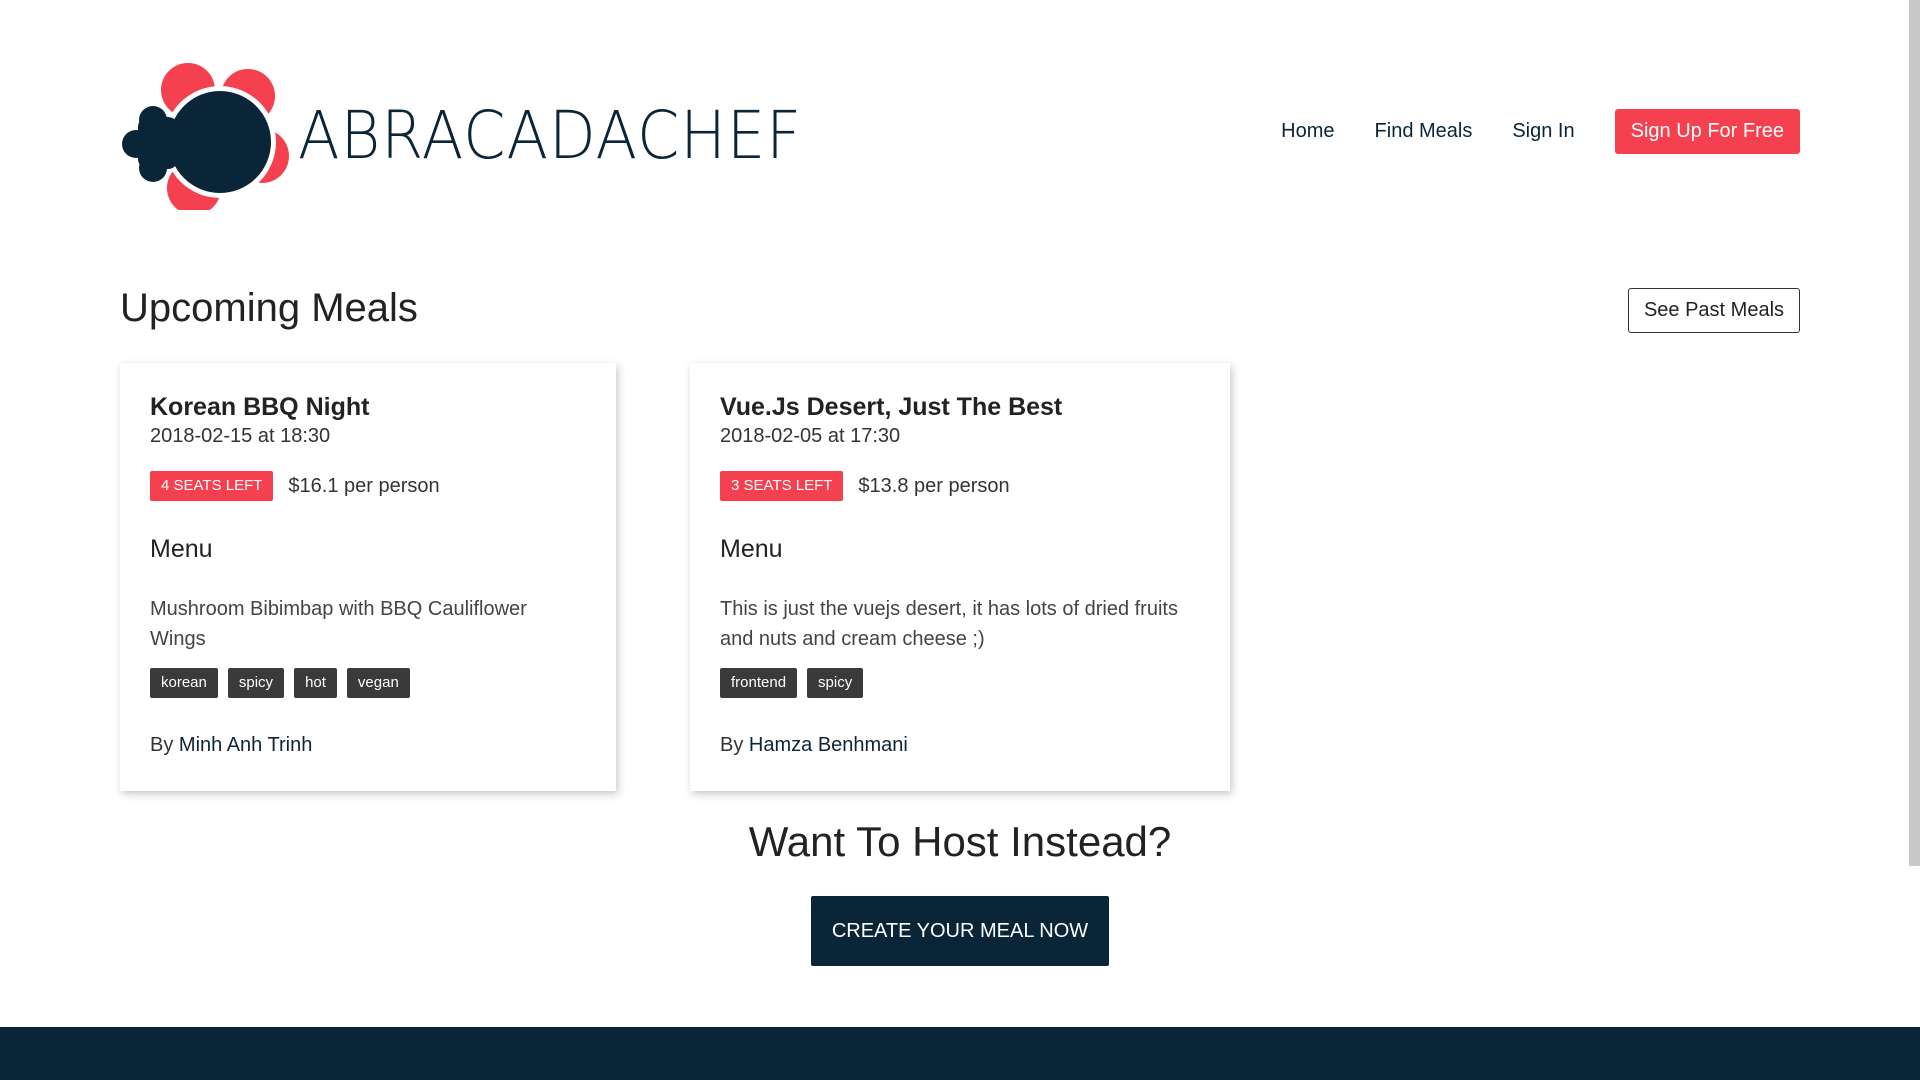  What do you see at coordinates (960, 683) in the screenshot?
I see `tag-list: frontend spicy` at bounding box center [960, 683].